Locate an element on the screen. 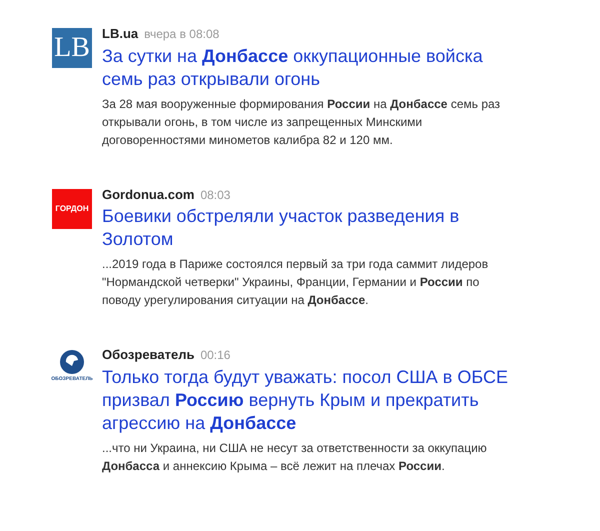 This screenshot has width=600, height=531. headline-link: За сутки на Донбассе оккупационные войска семь раз открывали огонь is located at coordinates (307, 67).